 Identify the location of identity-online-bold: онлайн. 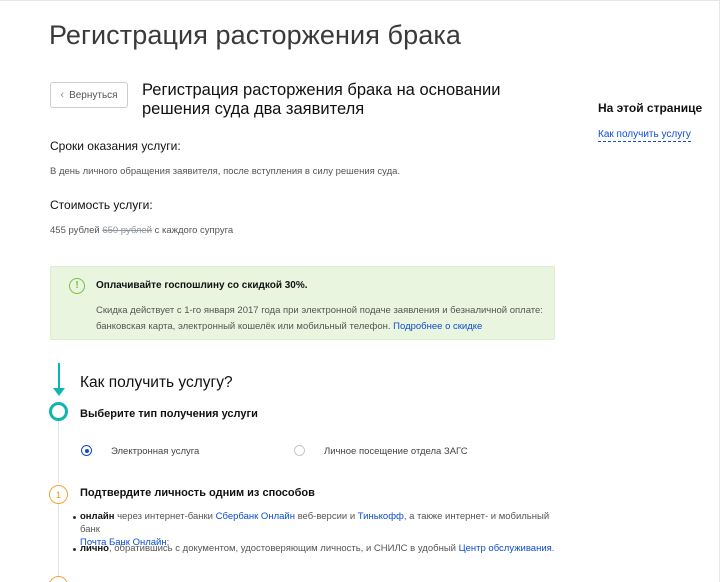
(97, 516).